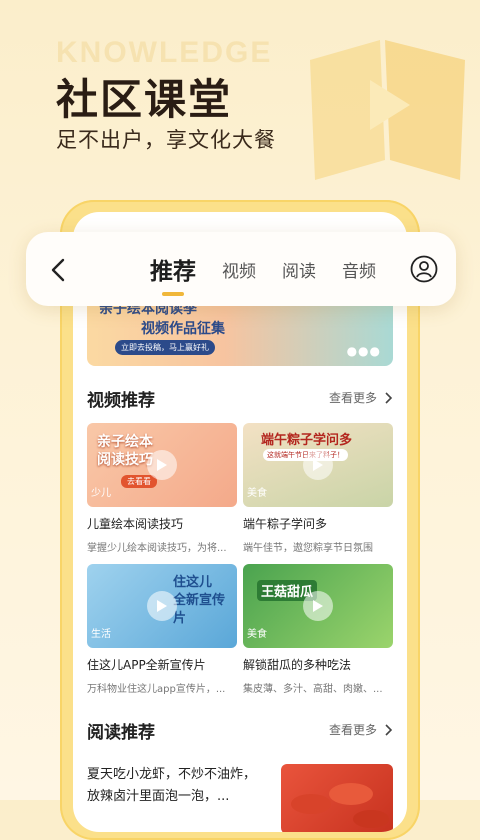  I want to click on knowledge-watermark: KNOWLEDGE, so click(164, 52).